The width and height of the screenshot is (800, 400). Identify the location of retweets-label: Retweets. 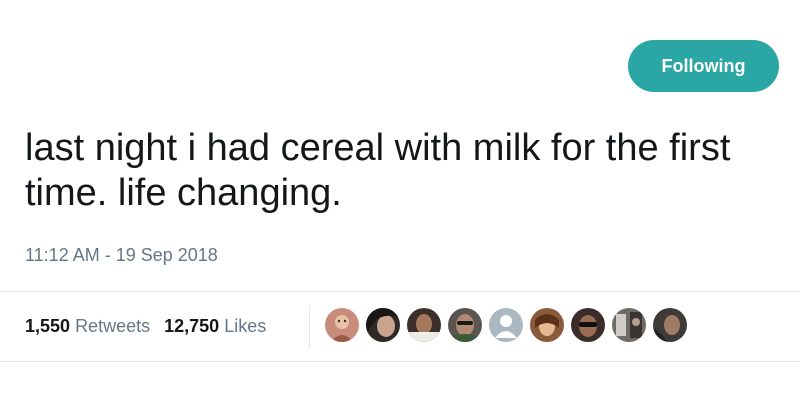
(113, 325).